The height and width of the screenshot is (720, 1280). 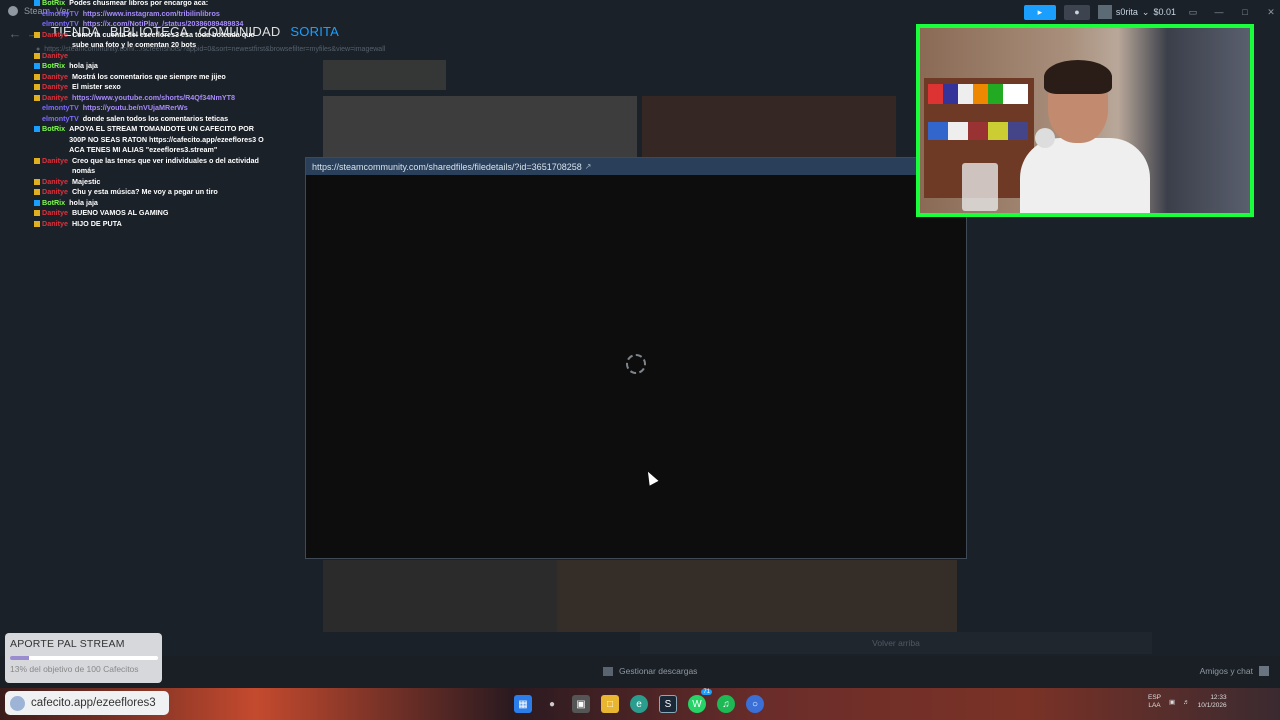 What do you see at coordinates (668, 704) in the screenshot?
I see `steam-app-icon: S` at bounding box center [668, 704].